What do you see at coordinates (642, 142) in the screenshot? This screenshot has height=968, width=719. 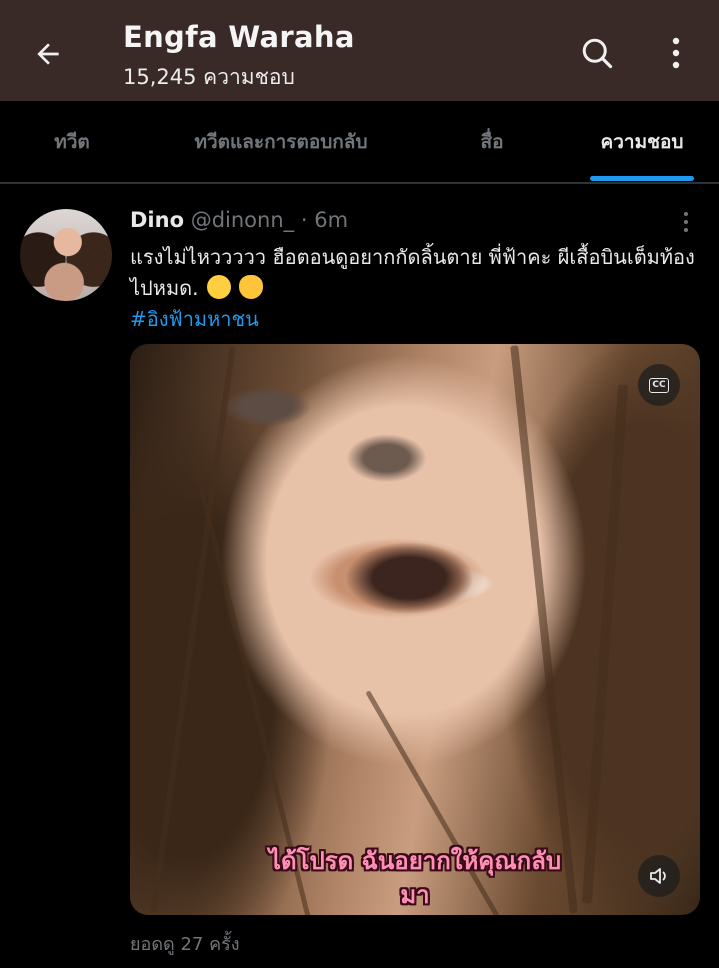 I see `tab-likes: ความชอบ` at bounding box center [642, 142].